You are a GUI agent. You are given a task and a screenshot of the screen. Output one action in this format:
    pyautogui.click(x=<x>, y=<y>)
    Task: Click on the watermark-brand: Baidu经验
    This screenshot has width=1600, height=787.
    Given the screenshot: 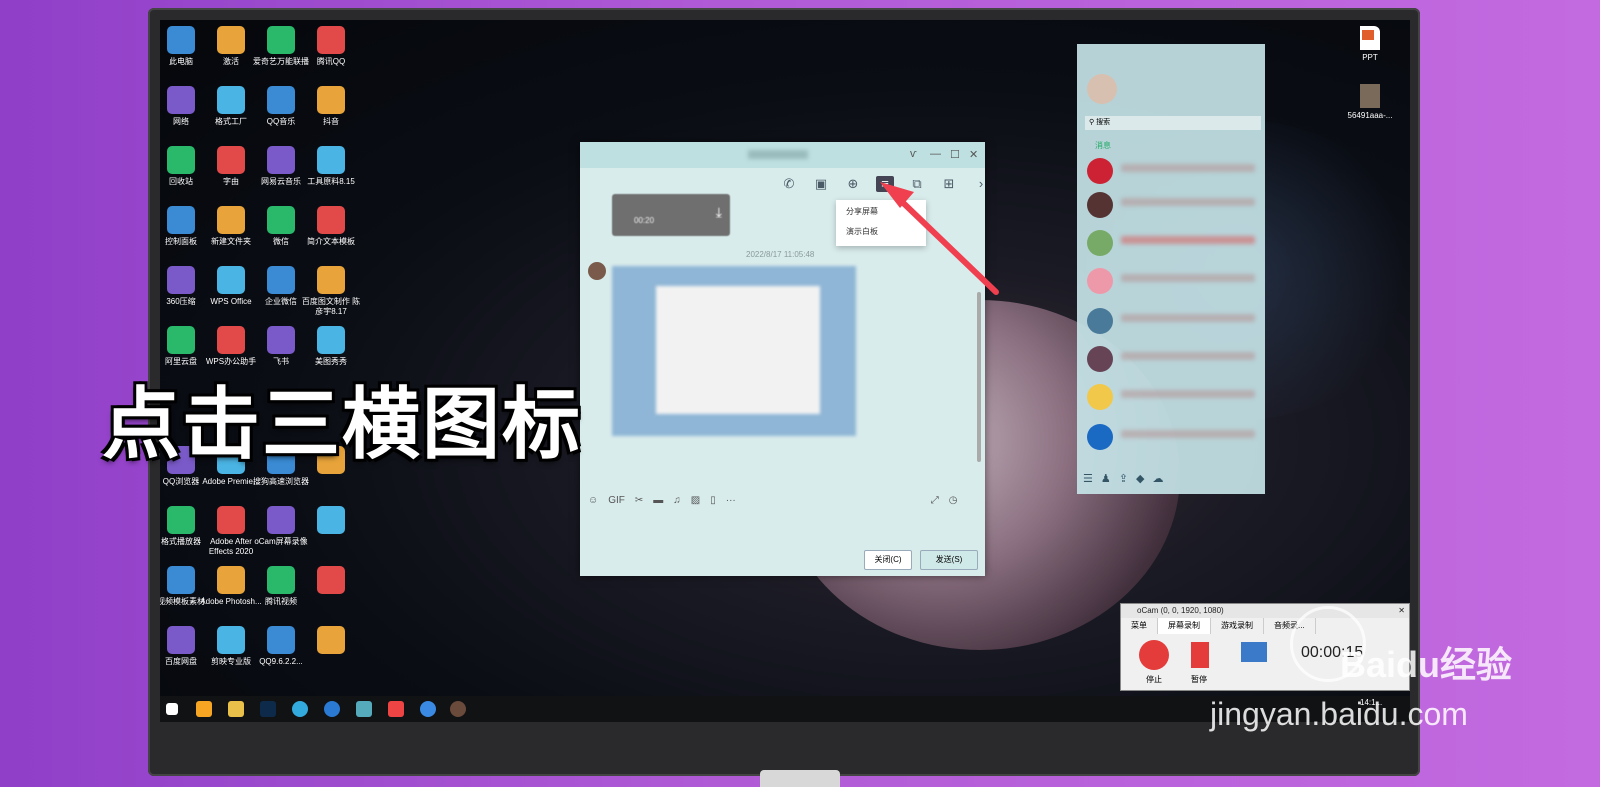 What is the action you would take?
    pyautogui.click(x=1426, y=664)
    